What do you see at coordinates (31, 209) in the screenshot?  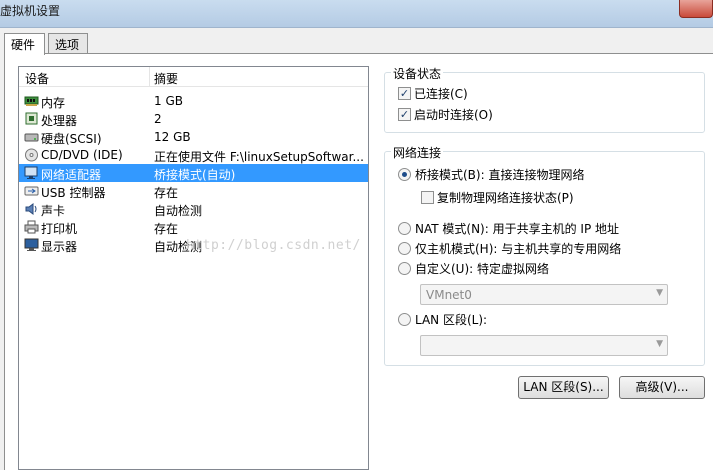 I see `sound-card-icon` at bounding box center [31, 209].